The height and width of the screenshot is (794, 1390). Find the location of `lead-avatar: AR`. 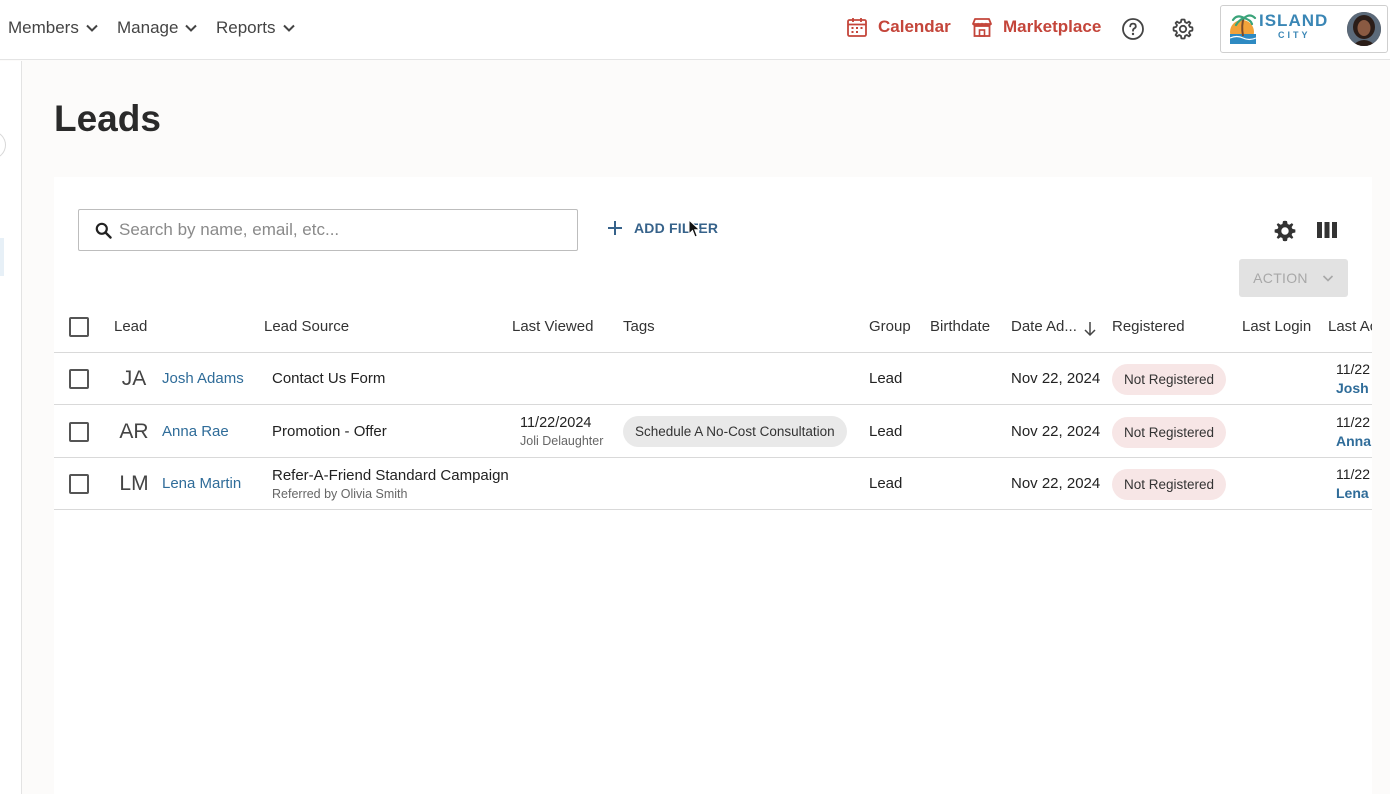

lead-avatar: AR is located at coordinates (134, 432).